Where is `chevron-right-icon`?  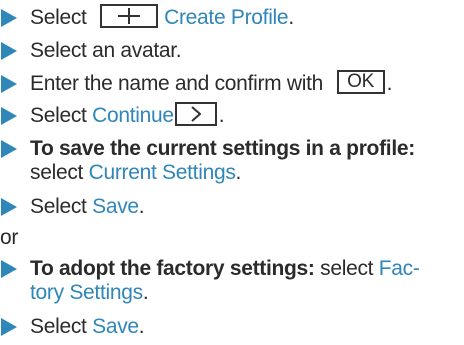 chevron-right-icon is located at coordinates (196, 114).